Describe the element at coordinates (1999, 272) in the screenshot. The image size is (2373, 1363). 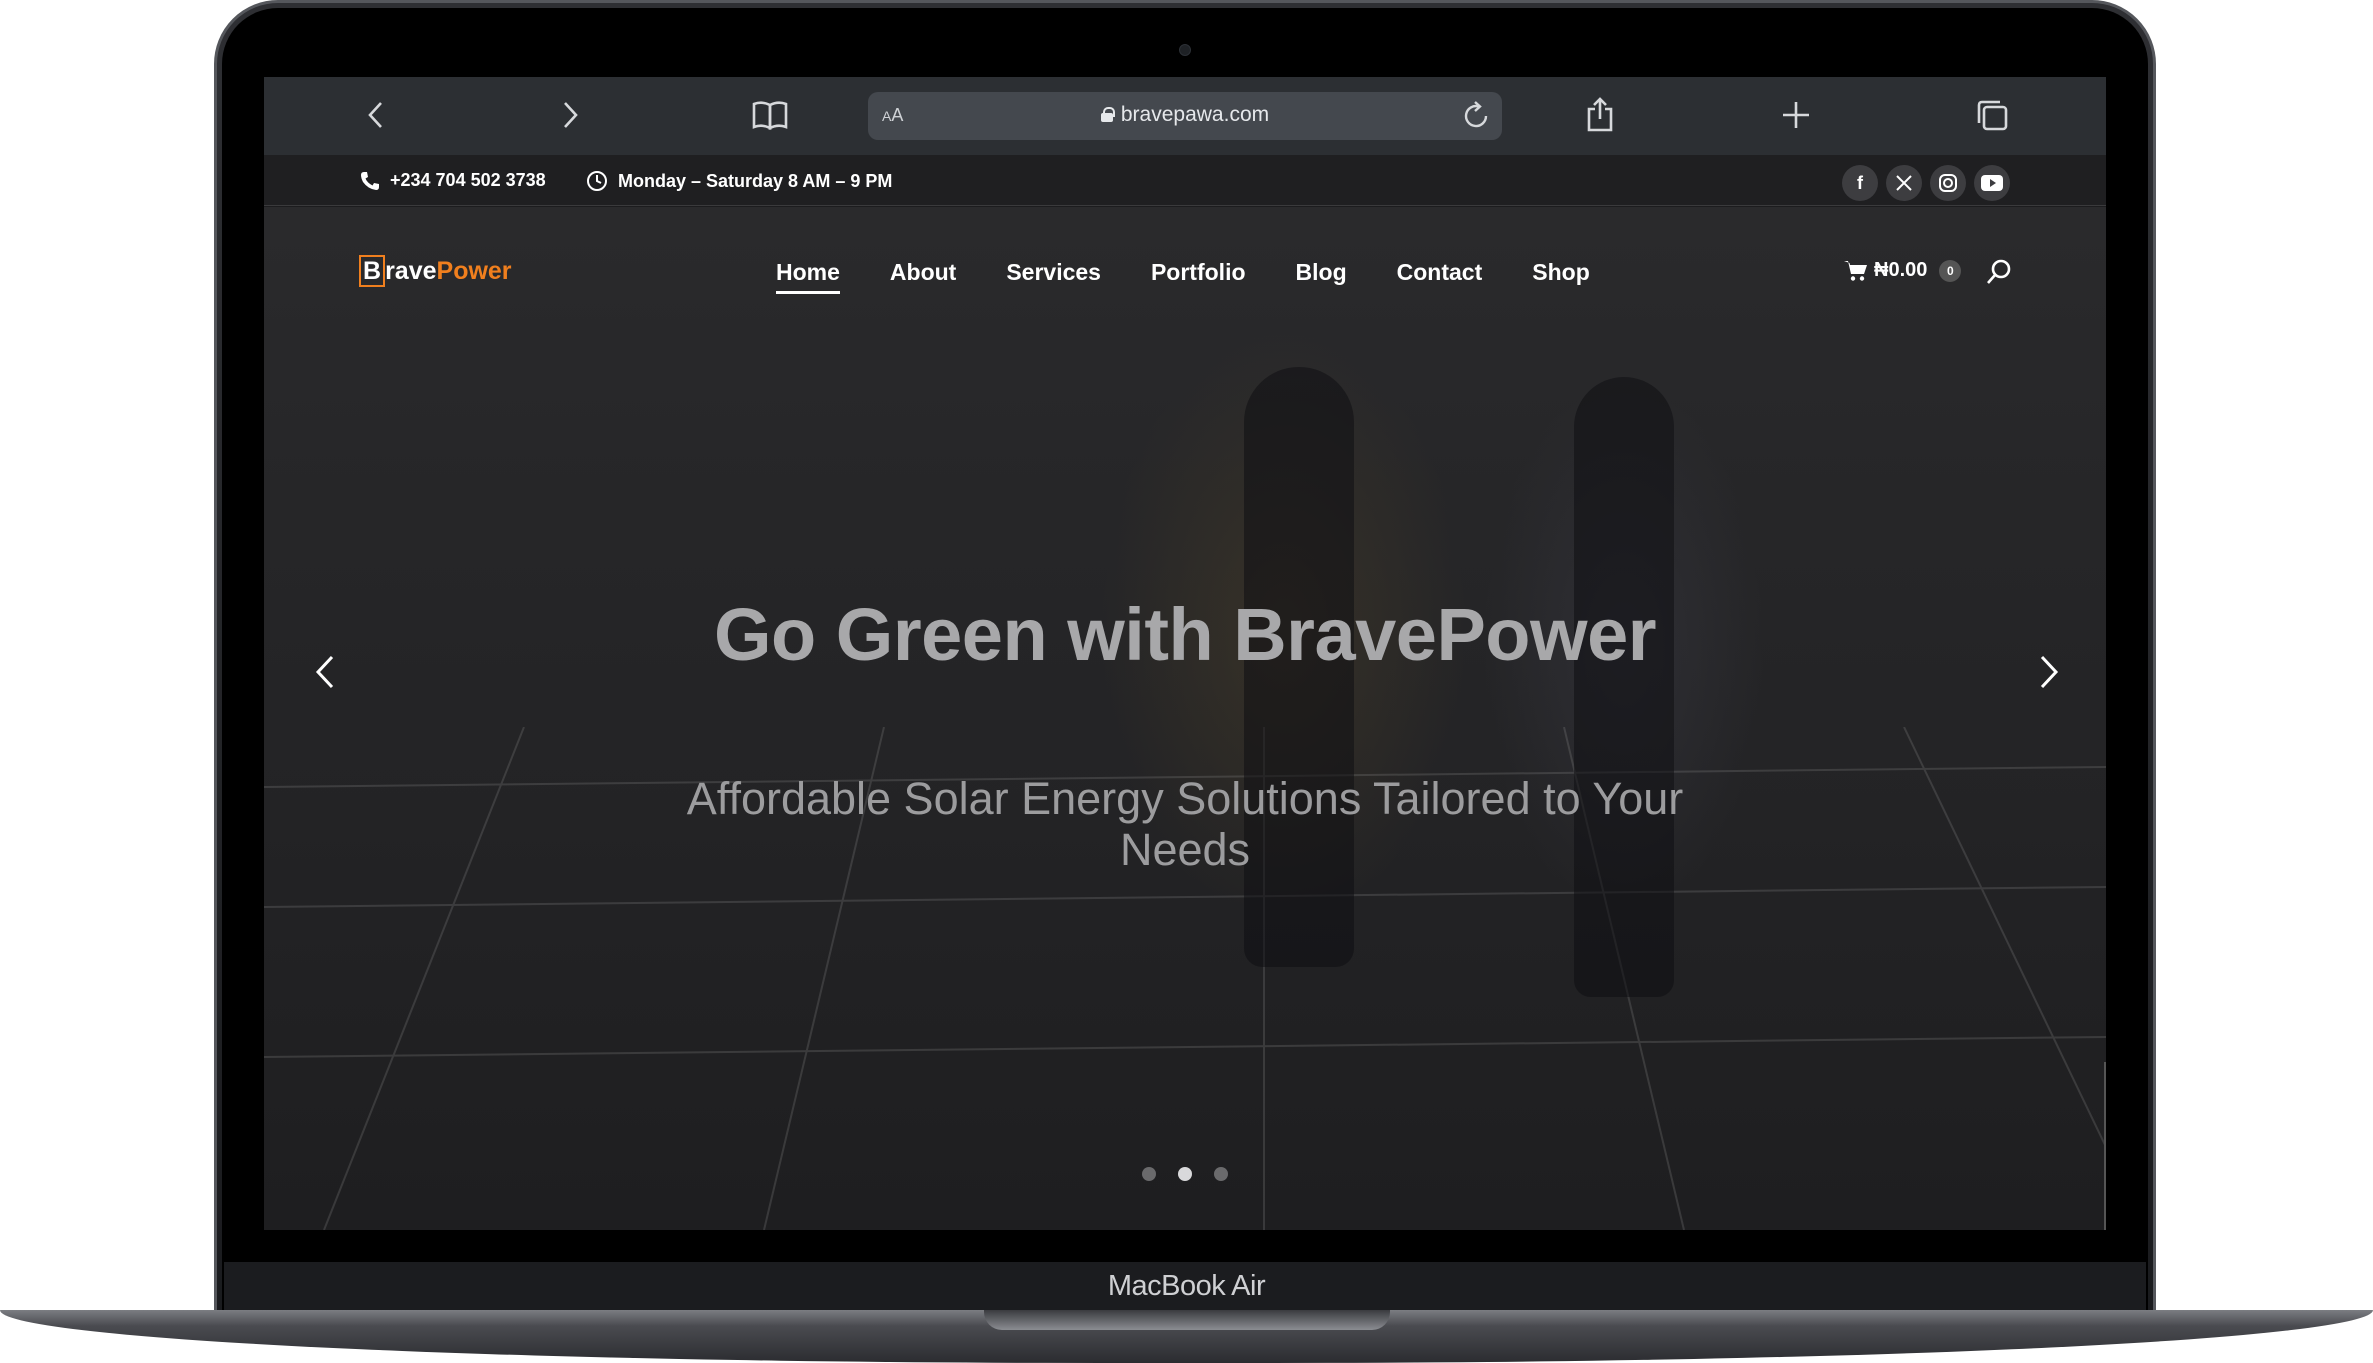
I see `search-icon` at that location.